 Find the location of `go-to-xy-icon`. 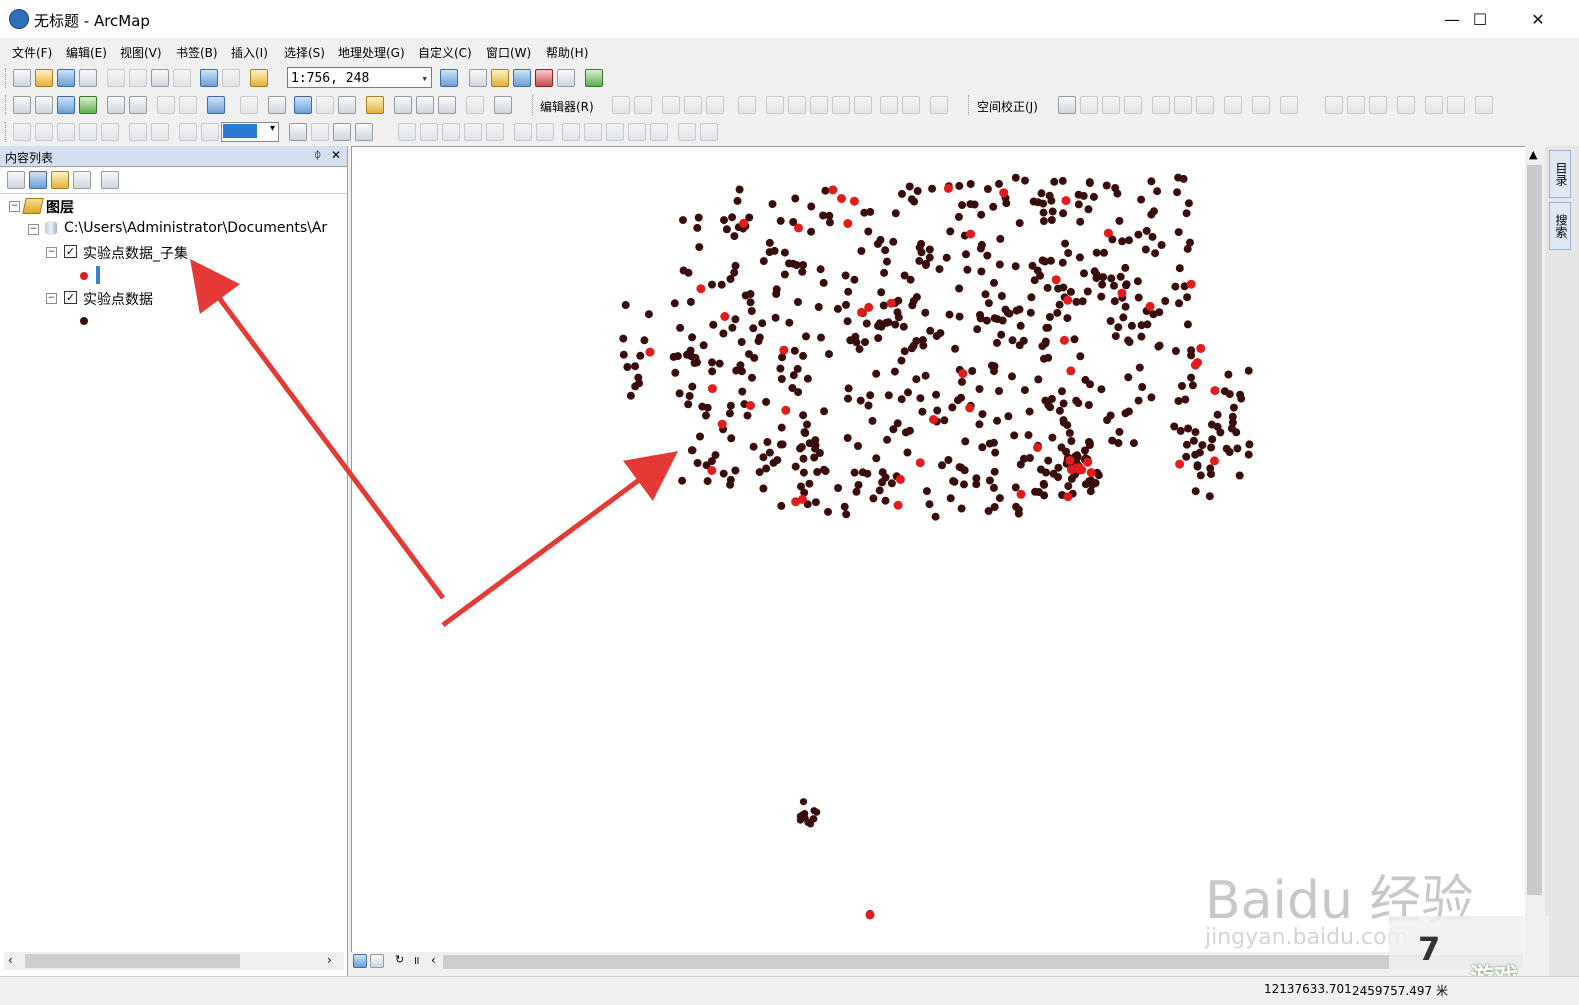

go-to-xy-icon is located at coordinates (447, 105).